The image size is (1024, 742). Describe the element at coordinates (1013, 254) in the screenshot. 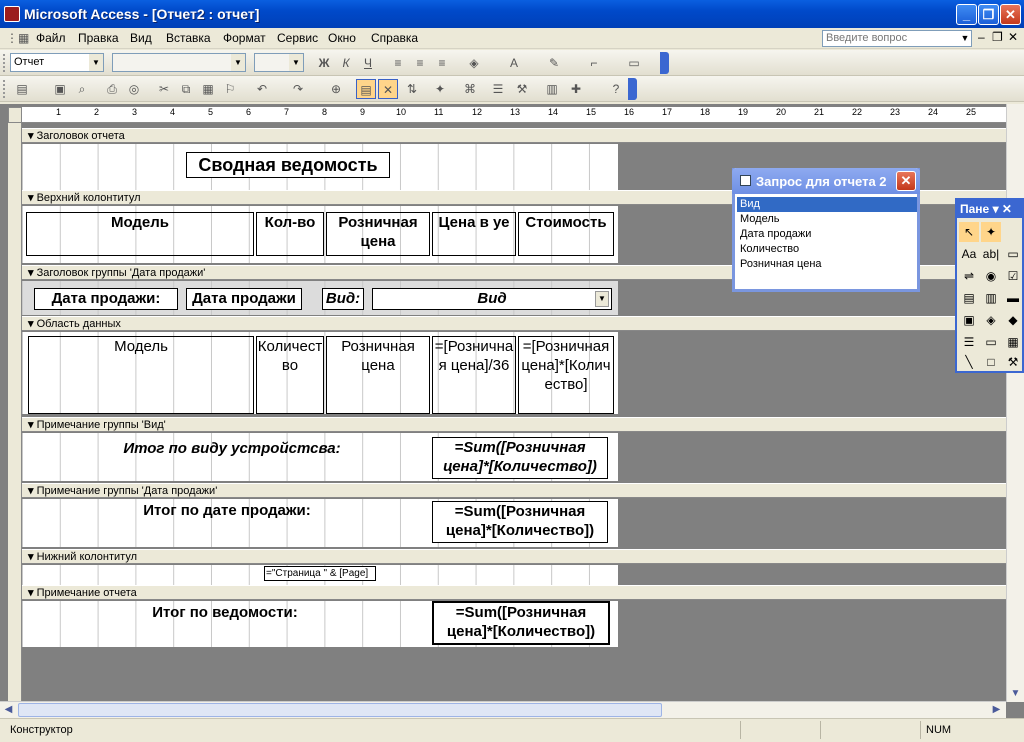

I see `option-group-icon: ▭` at that location.